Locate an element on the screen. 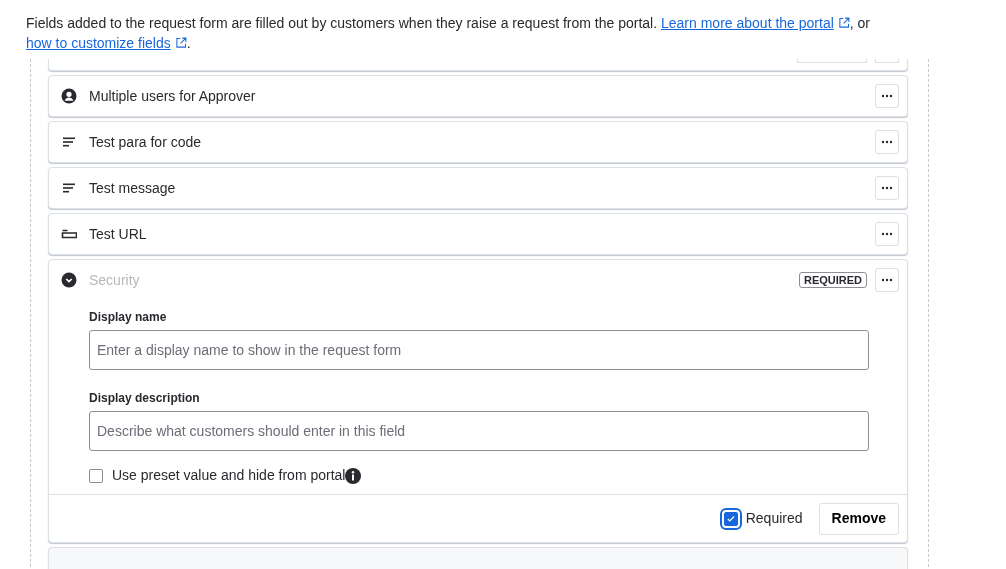  input-field: Enter a display name to show in the request form is located at coordinates (479, 350).